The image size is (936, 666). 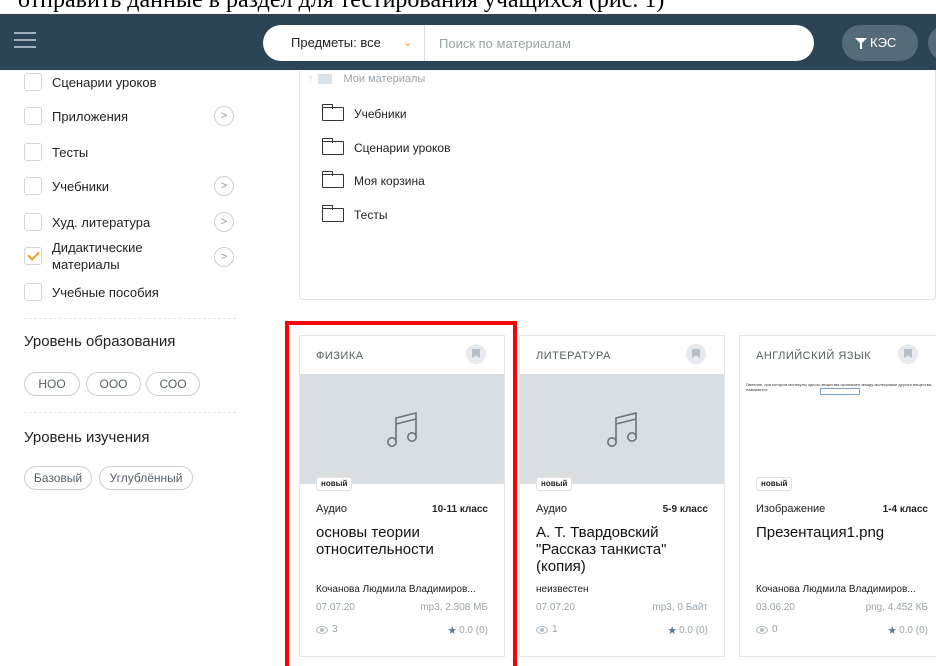 I want to click on card-grade: 5-9 класс, so click(x=685, y=509).